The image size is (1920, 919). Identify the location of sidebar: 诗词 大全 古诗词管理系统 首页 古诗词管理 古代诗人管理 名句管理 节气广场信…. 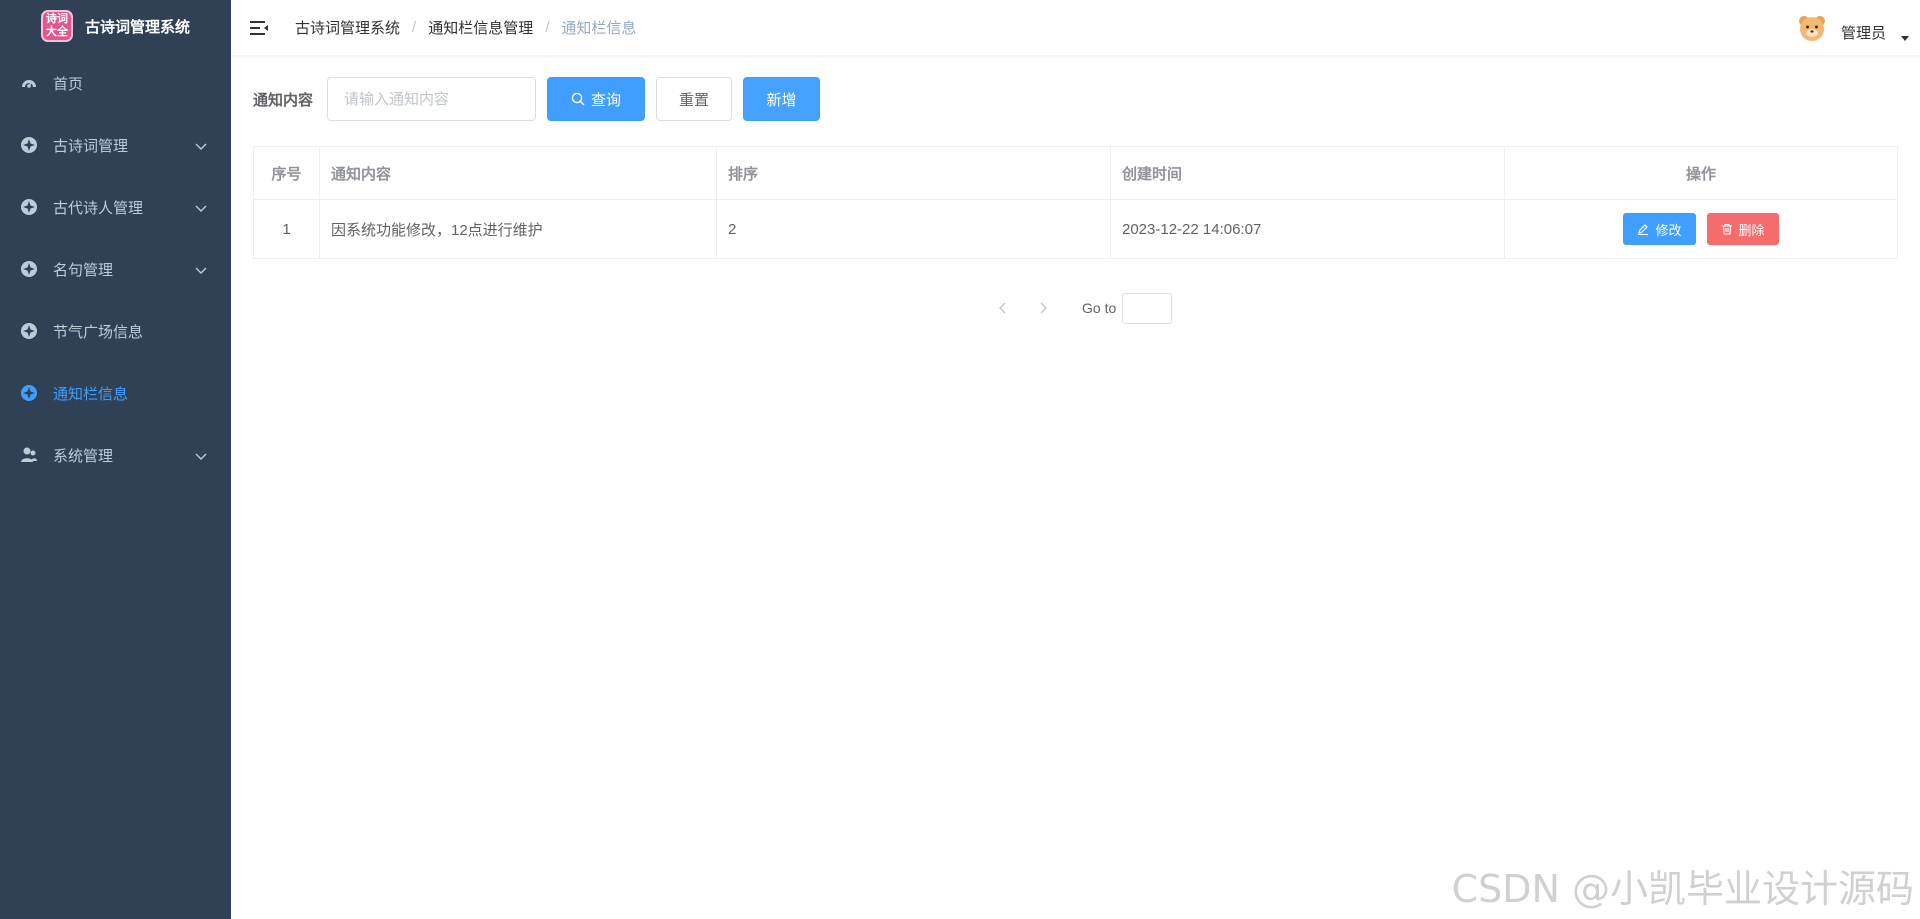
(115, 459).